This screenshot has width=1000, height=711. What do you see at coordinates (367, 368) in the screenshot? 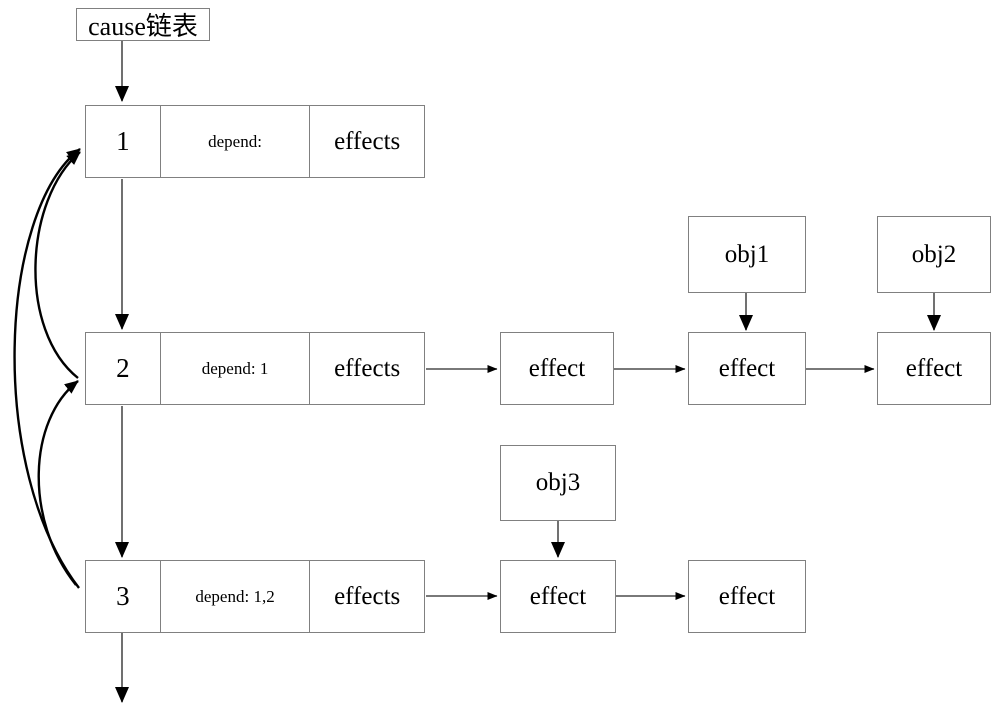
I see `cause-node-effects-2: effects` at bounding box center [367, 368].